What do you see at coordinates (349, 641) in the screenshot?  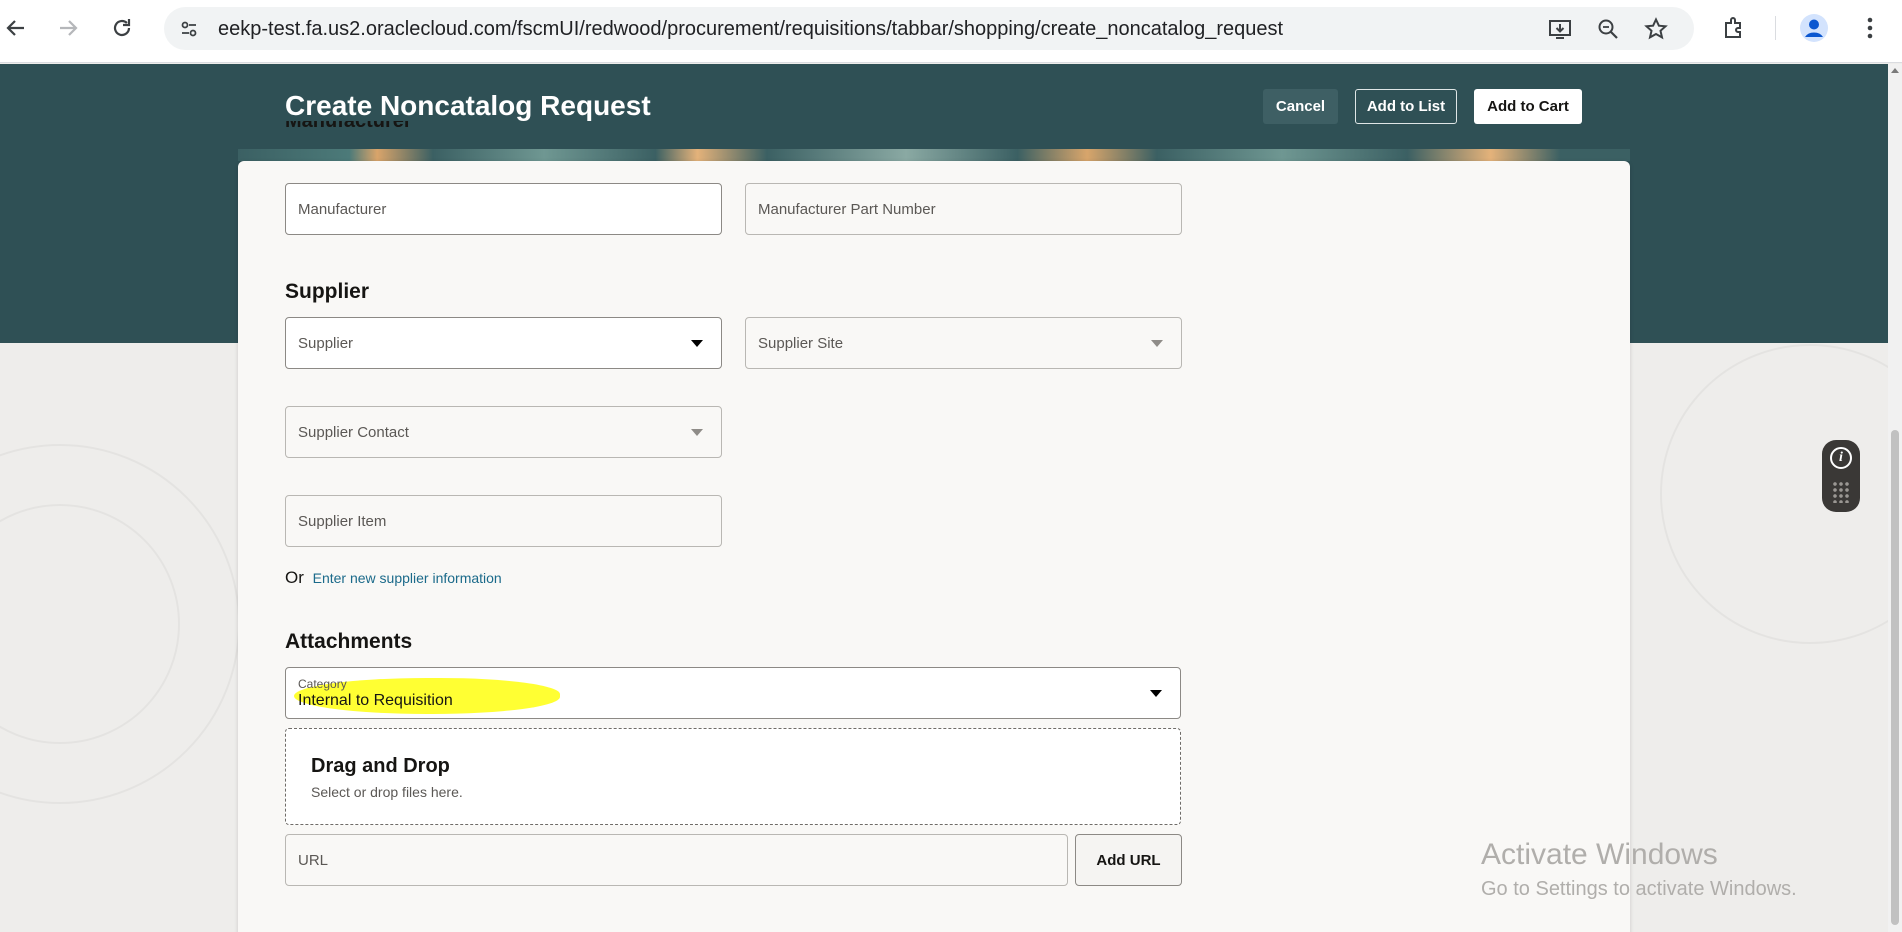 I see `attachments-section-title: Attachments` at bounding box center [349, 641].